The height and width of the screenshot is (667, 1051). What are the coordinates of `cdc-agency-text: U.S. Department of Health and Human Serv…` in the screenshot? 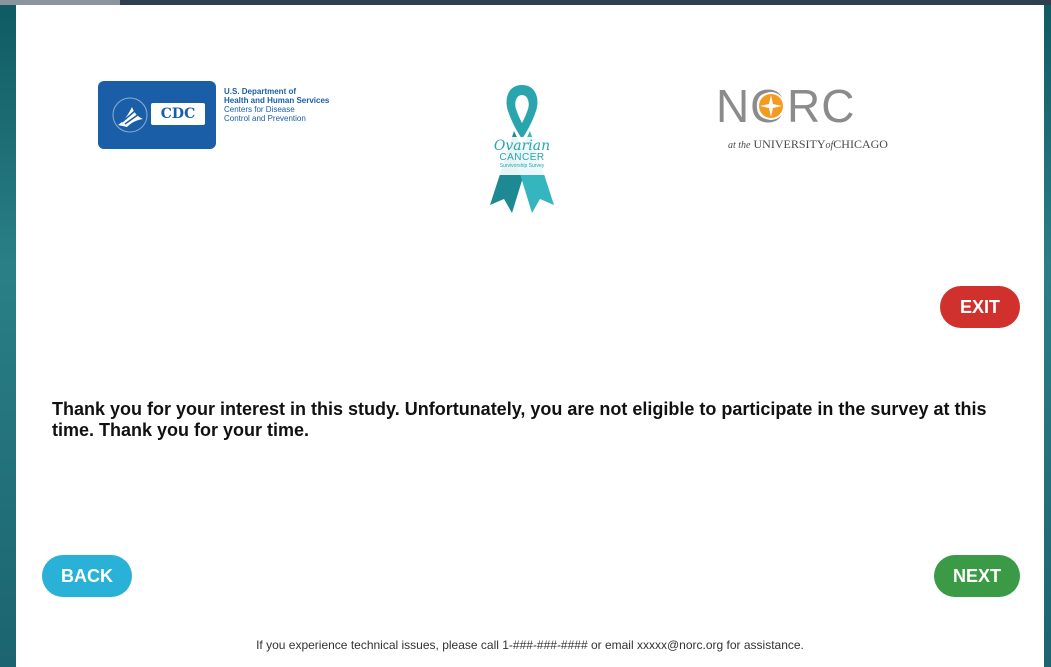 It's located at (299, 105).